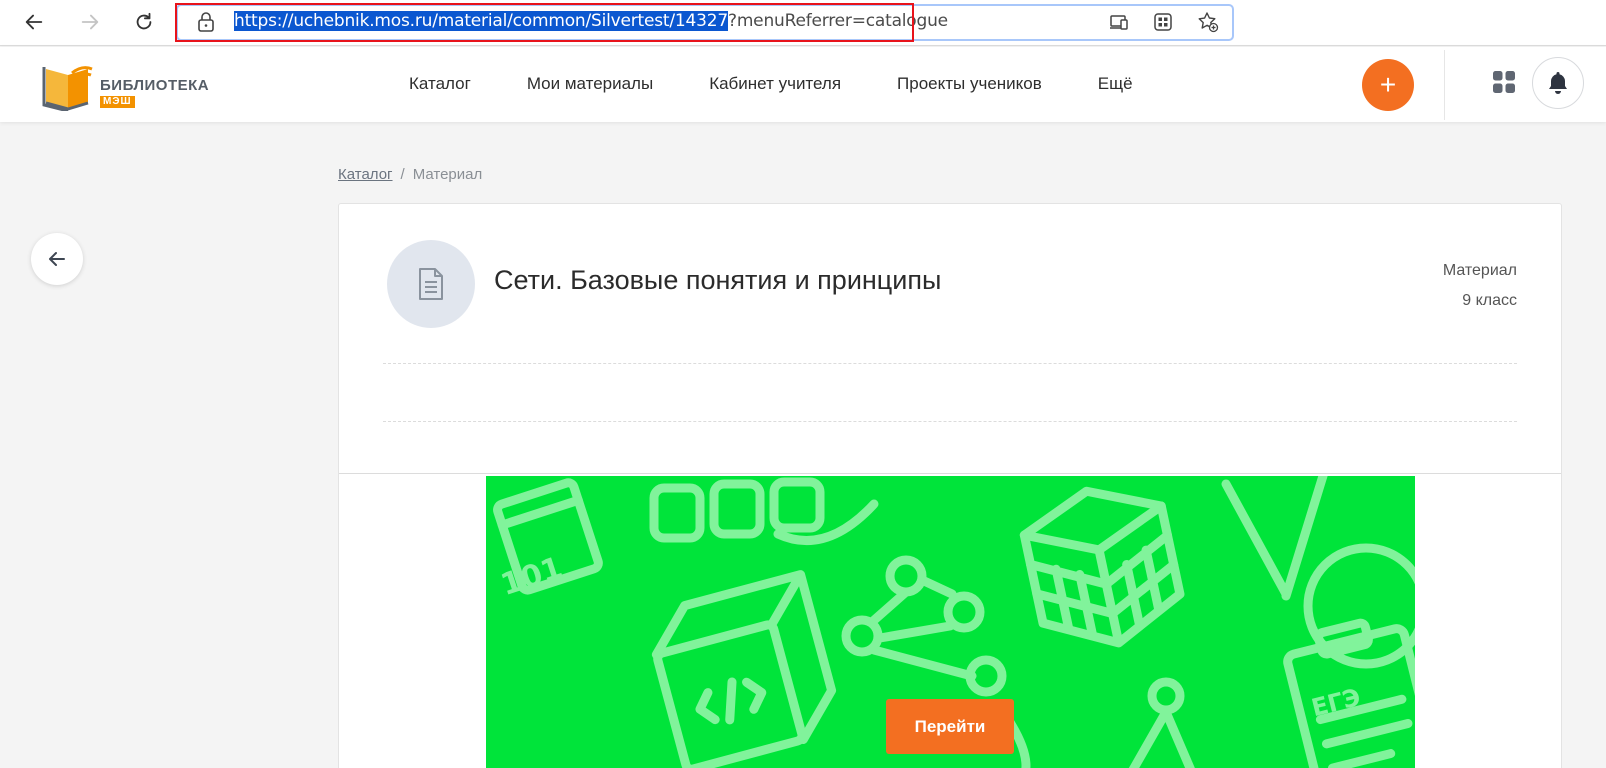 The width and height of the screenshot is (1606, 768). Describe the element at coordinates (950, 726) in the screenshot. I see `go-button: Перейти` at that location.